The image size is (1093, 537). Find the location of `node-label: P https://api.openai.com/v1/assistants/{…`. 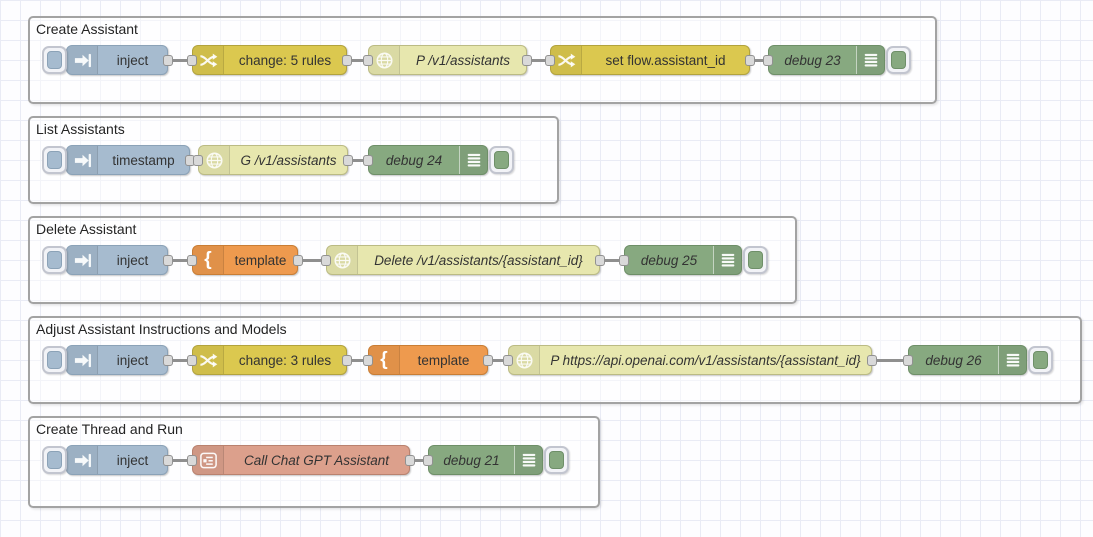

node-label: P https://api.openai.com/v1/assistants/{… is located at coordinates (705, 360).